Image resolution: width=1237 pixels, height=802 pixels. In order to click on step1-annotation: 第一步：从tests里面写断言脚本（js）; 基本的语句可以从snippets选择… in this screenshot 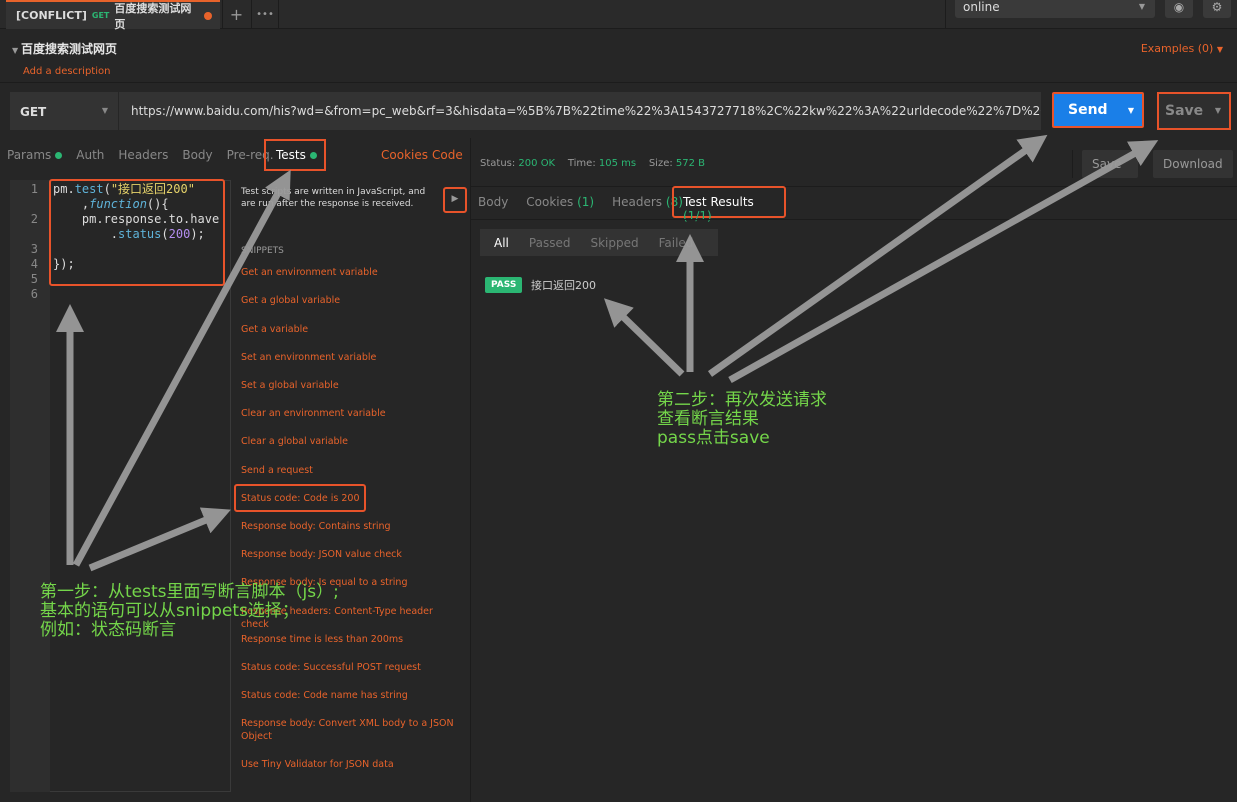, I will do `click(189, 611)`.